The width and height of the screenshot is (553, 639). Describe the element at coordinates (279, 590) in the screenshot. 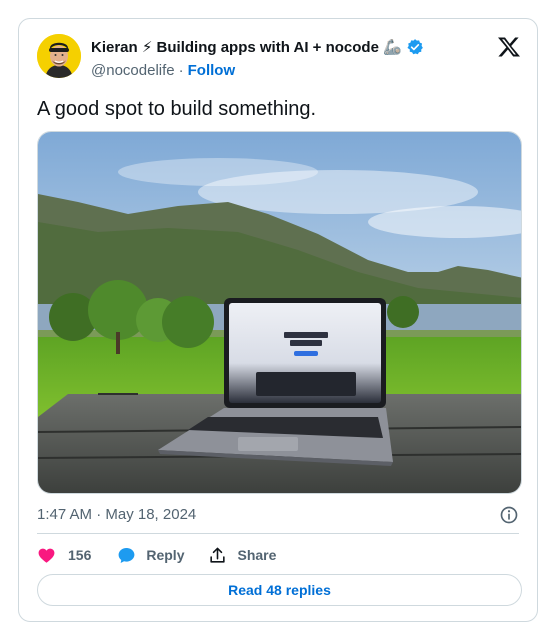

I see `read-replies-button: Read 48 replies` at that location.